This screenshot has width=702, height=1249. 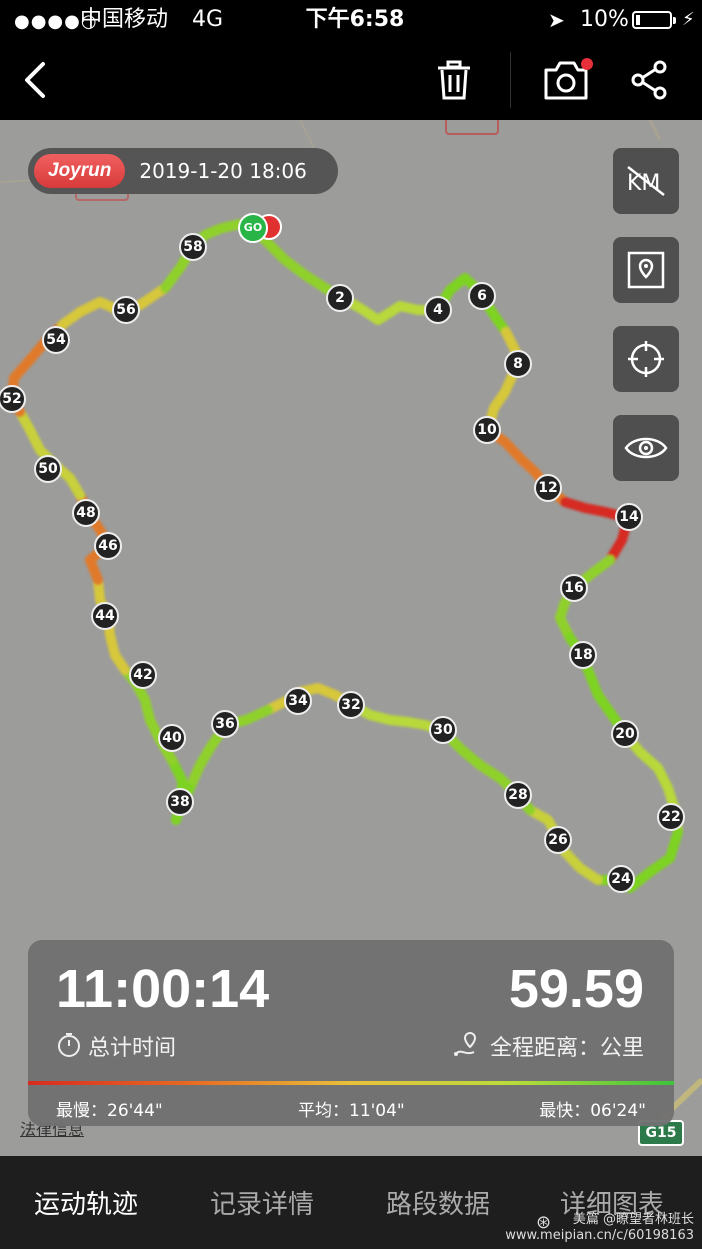 I want to click on km-marker: 48, so click(x=86, y=513).